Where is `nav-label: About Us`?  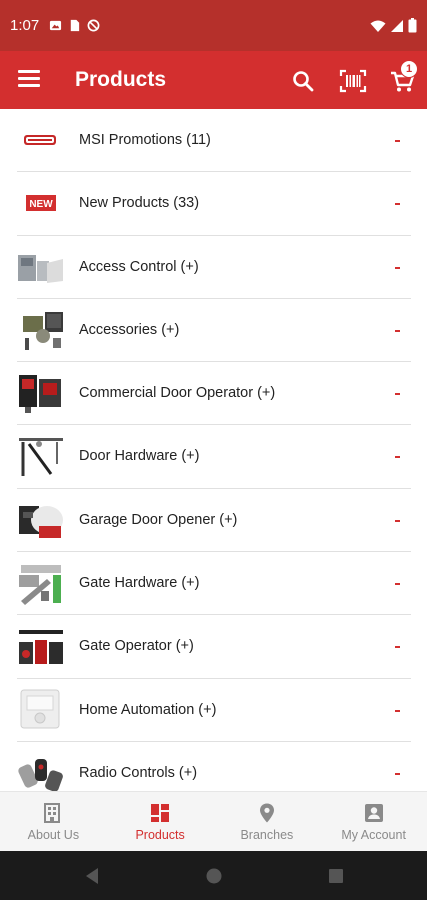 nav-label: About Us is located at coordinates (53, 835).